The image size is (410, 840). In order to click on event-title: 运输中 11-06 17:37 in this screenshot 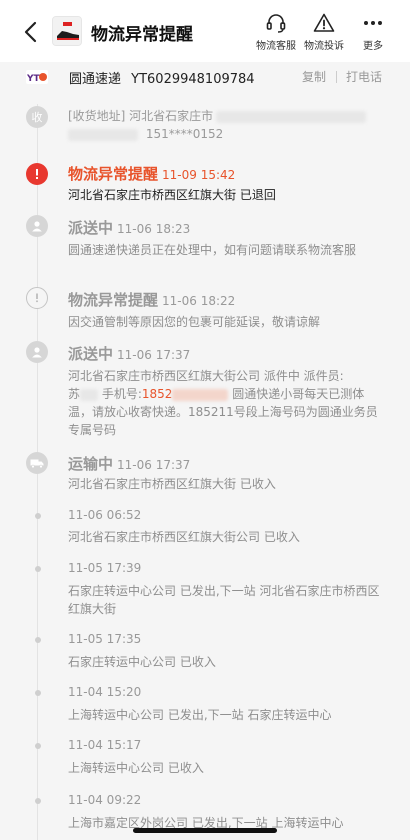, I will do `click(129, 463)`.